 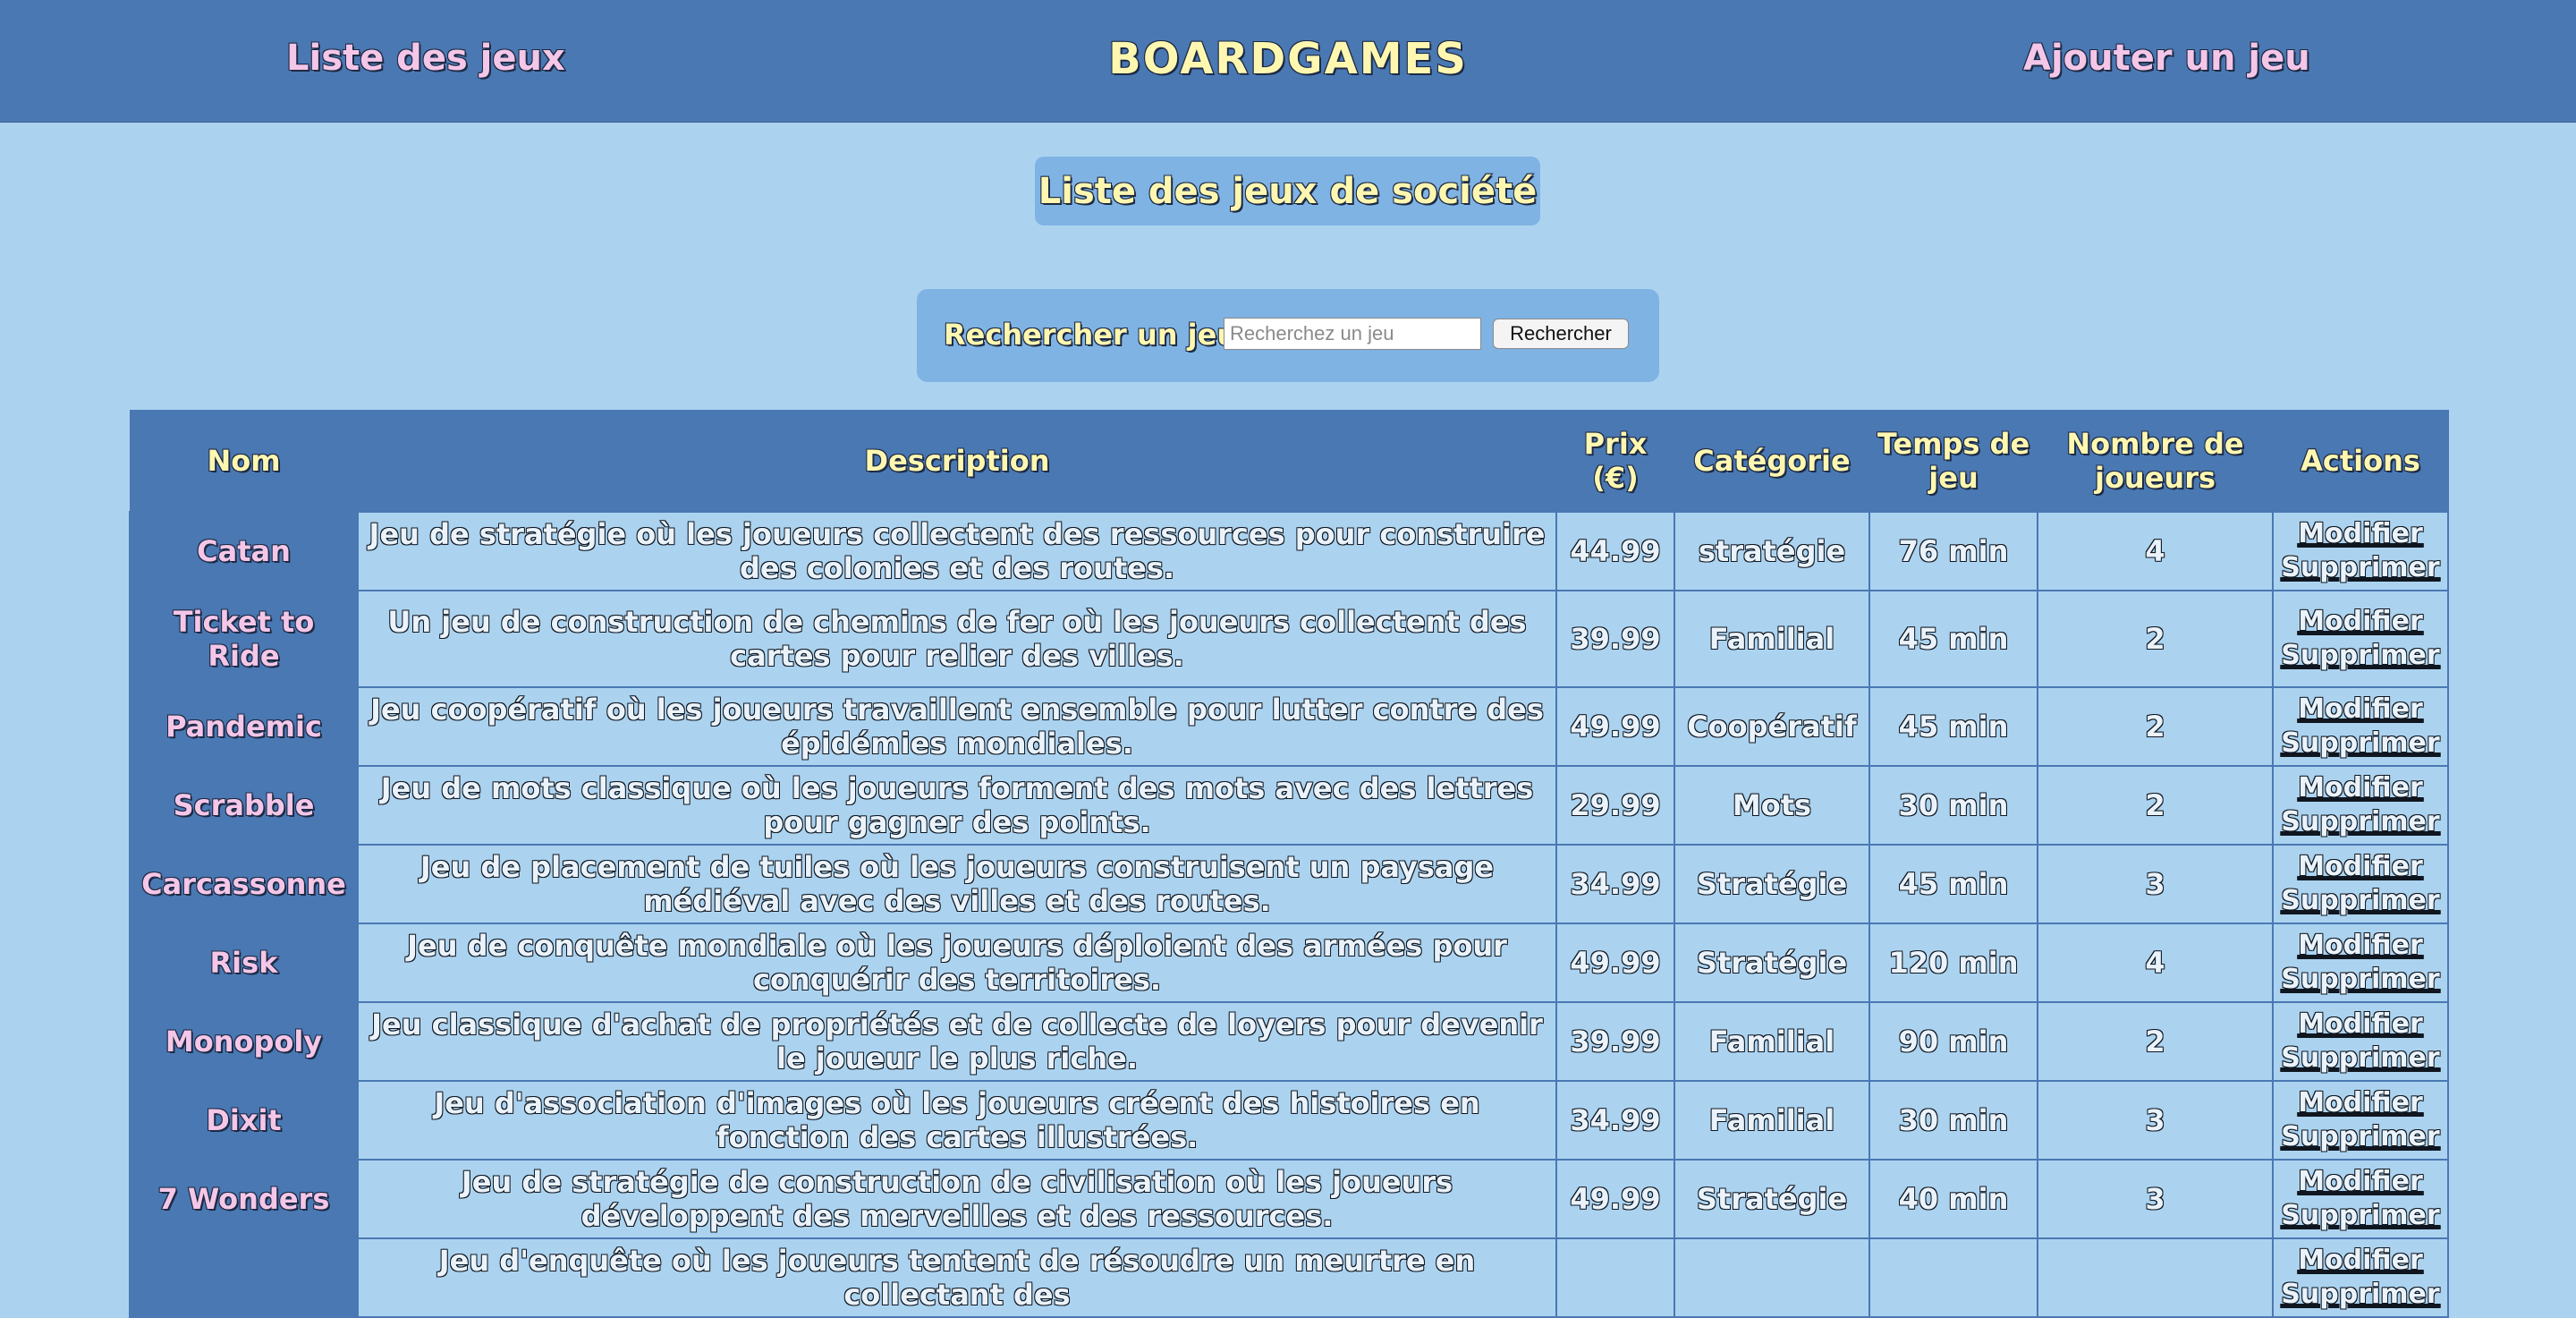 What do you see at coordinates (244, 1041) in the screenshot?
I see `game-name-cell: Monopoly` at bounding box center [244, 1041].